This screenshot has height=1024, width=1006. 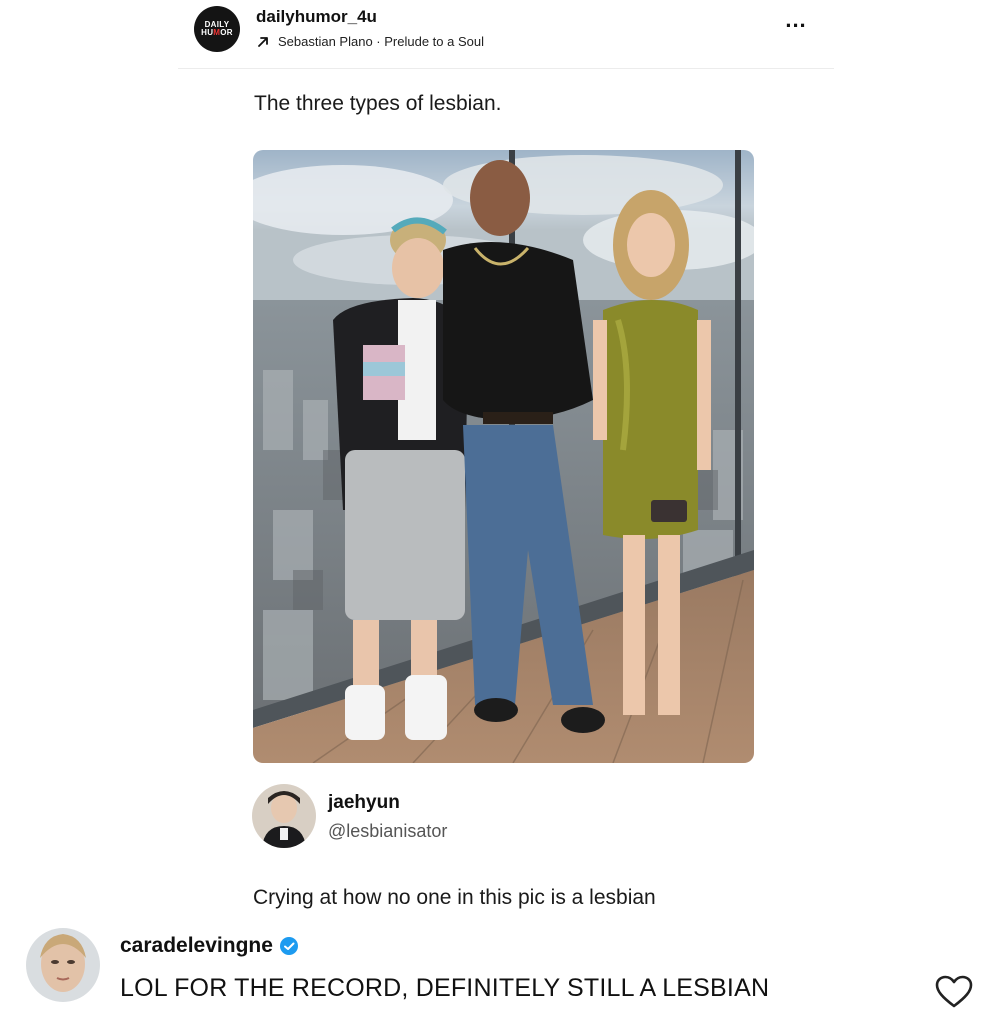 I want to click on heart-icon, so click(x=954, y=991).